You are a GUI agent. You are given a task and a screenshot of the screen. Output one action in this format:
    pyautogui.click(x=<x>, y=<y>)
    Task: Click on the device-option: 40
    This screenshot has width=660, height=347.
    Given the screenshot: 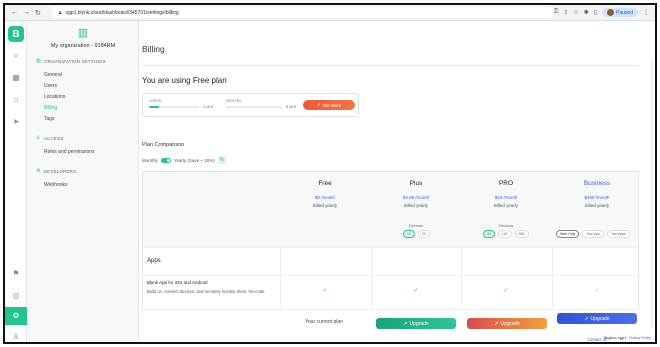 What is the action you would take?
    pyautogui.click(x=489, y=234)
    